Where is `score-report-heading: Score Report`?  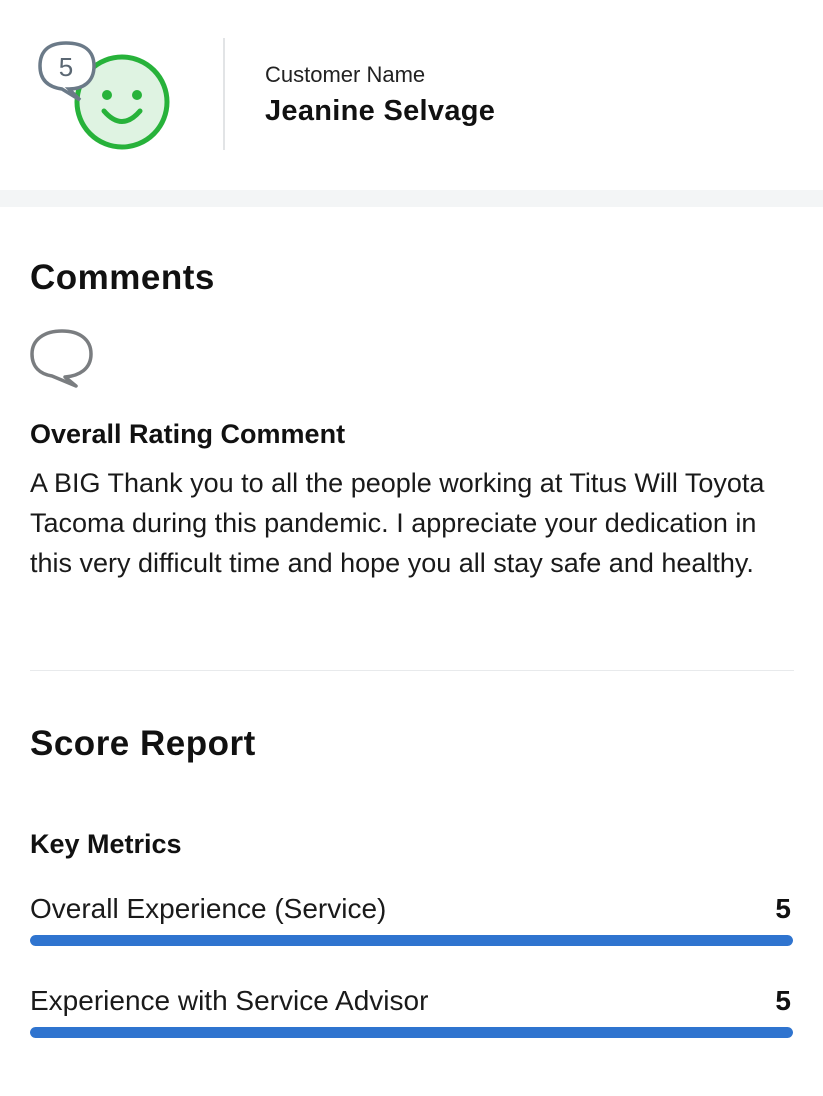
score-report-heading: Score Report is located at coordinates (143, 743).